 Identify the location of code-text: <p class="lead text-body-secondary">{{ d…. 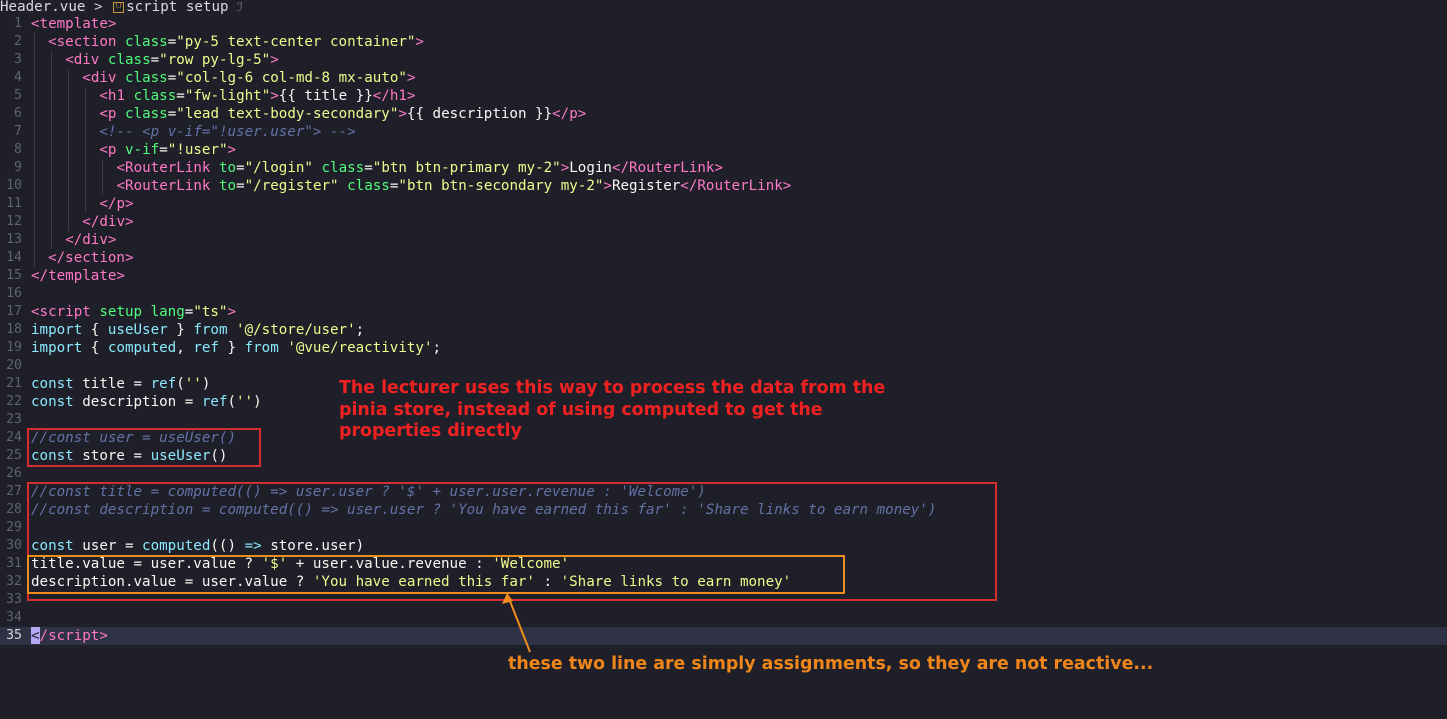
(342, 114).